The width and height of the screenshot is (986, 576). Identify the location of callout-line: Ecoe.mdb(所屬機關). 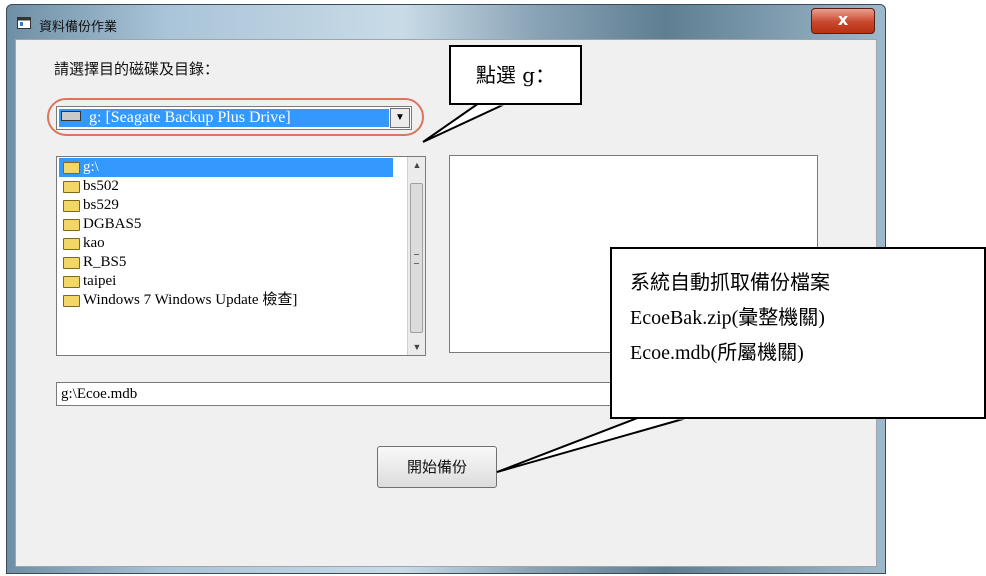
(717, 353).